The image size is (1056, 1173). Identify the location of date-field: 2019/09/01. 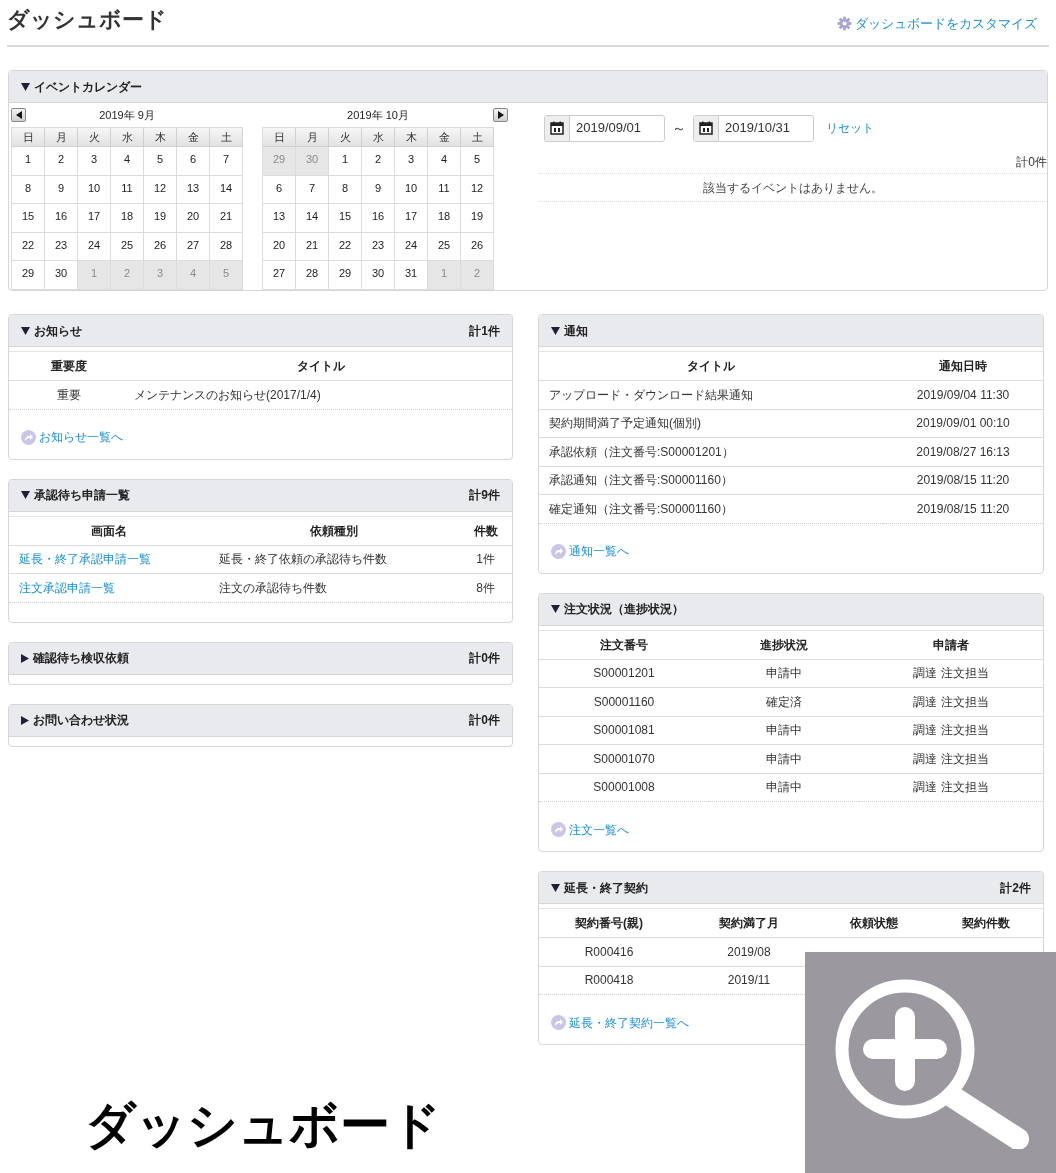
(604, 128).